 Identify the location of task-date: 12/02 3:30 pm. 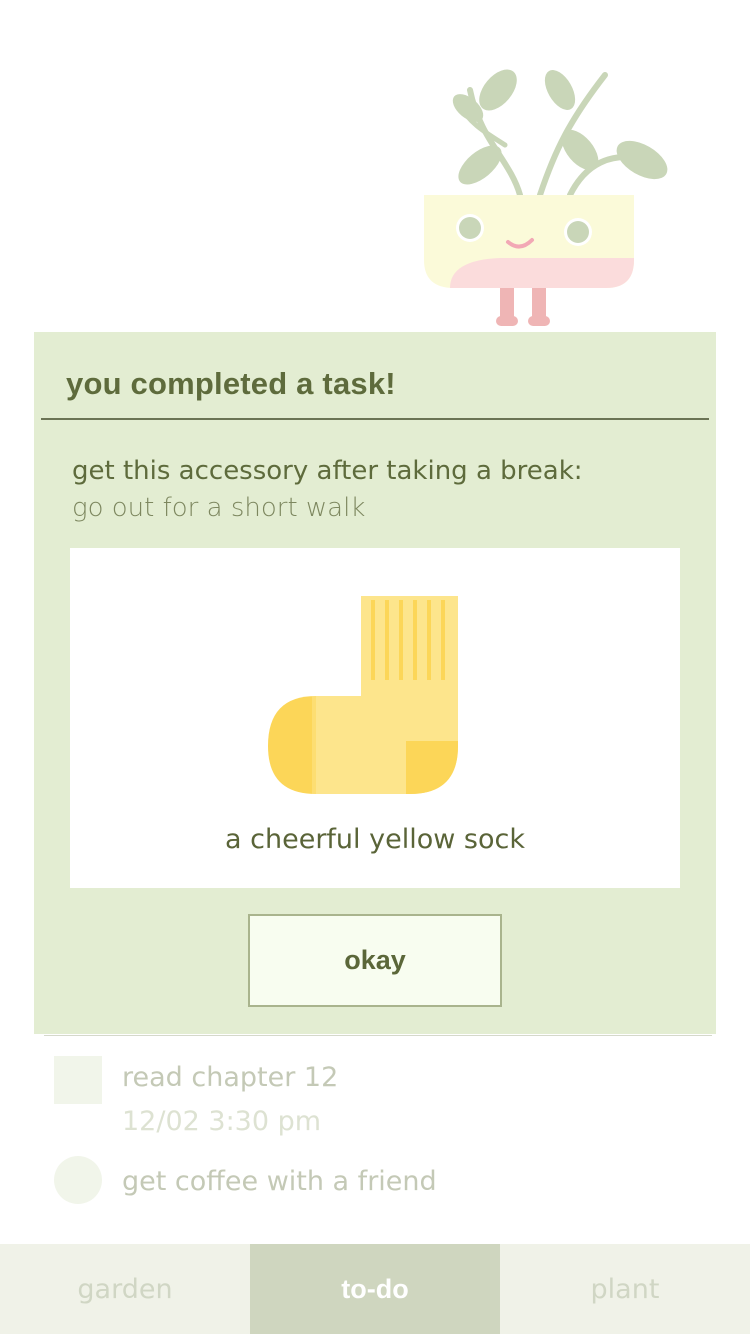
(222, 1121).